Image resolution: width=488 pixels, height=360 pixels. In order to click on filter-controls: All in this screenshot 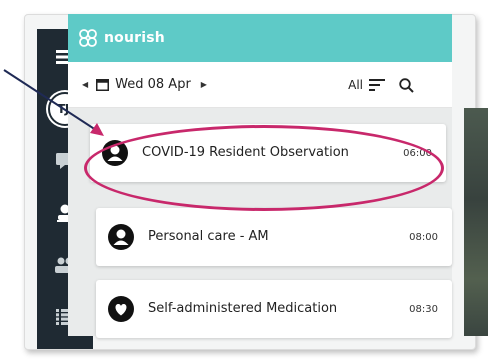, I will do `click(381, 85)`.